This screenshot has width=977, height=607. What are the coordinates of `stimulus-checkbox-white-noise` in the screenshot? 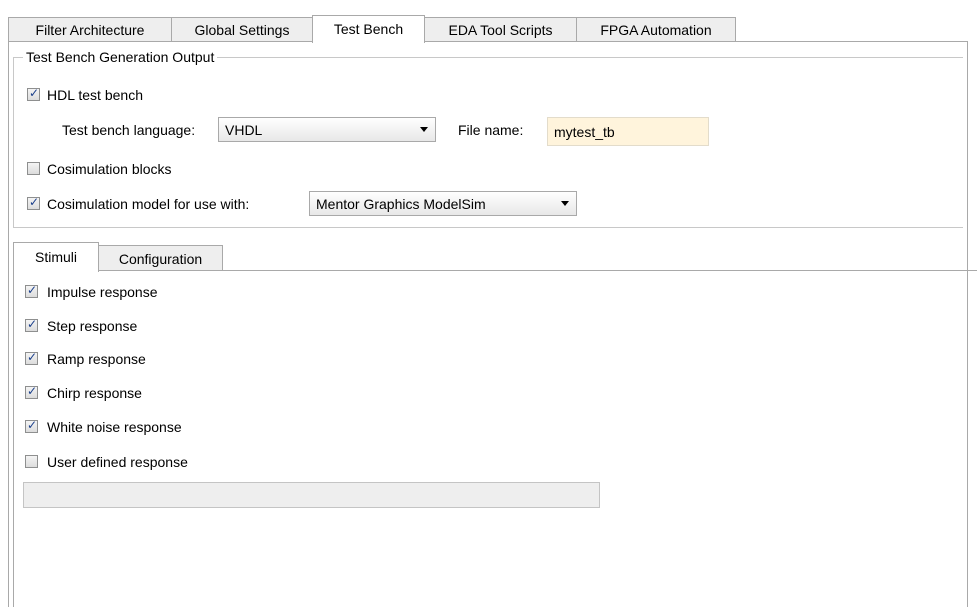 It's located at (31, 425).